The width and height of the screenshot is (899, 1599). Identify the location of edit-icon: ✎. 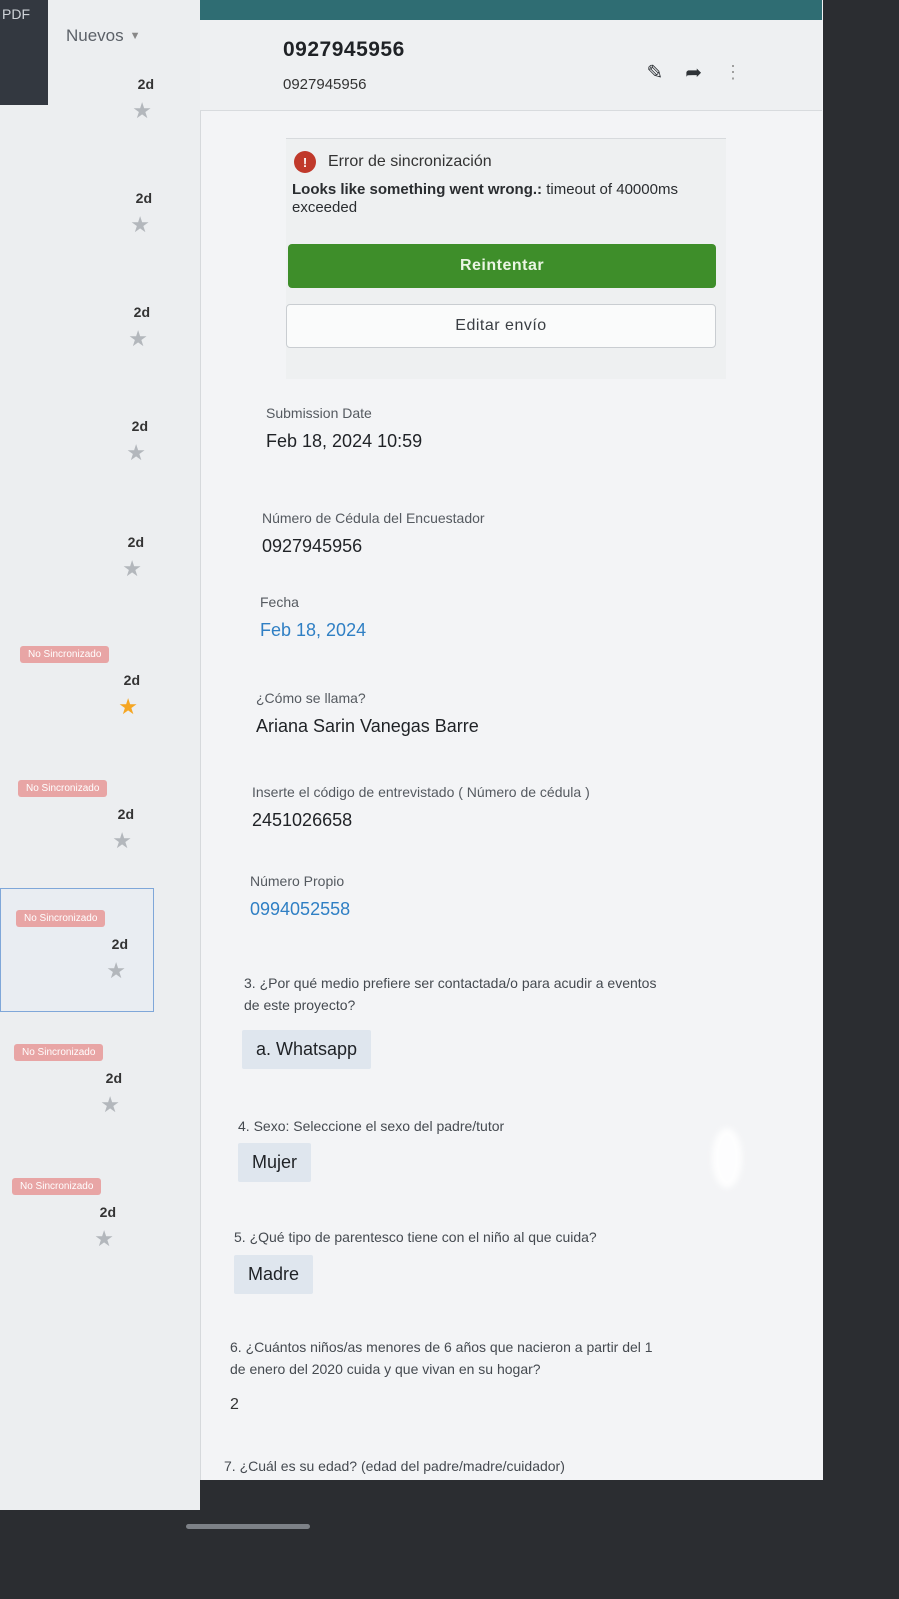
(654, 72).